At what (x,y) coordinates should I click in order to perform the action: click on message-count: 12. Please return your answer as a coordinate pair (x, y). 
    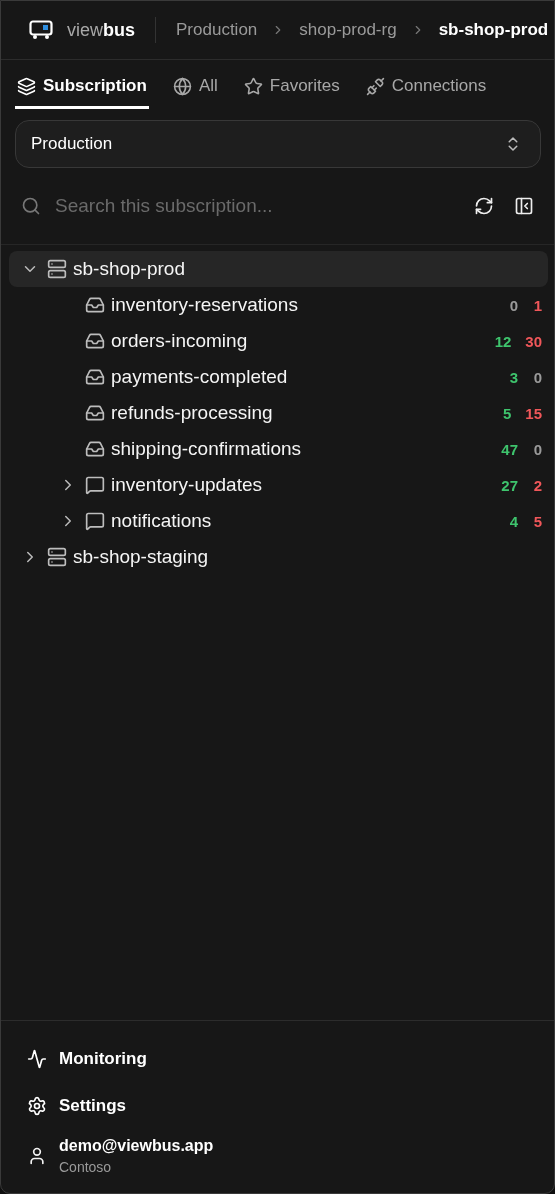
    Looking at the image, I should click on (503, 341).